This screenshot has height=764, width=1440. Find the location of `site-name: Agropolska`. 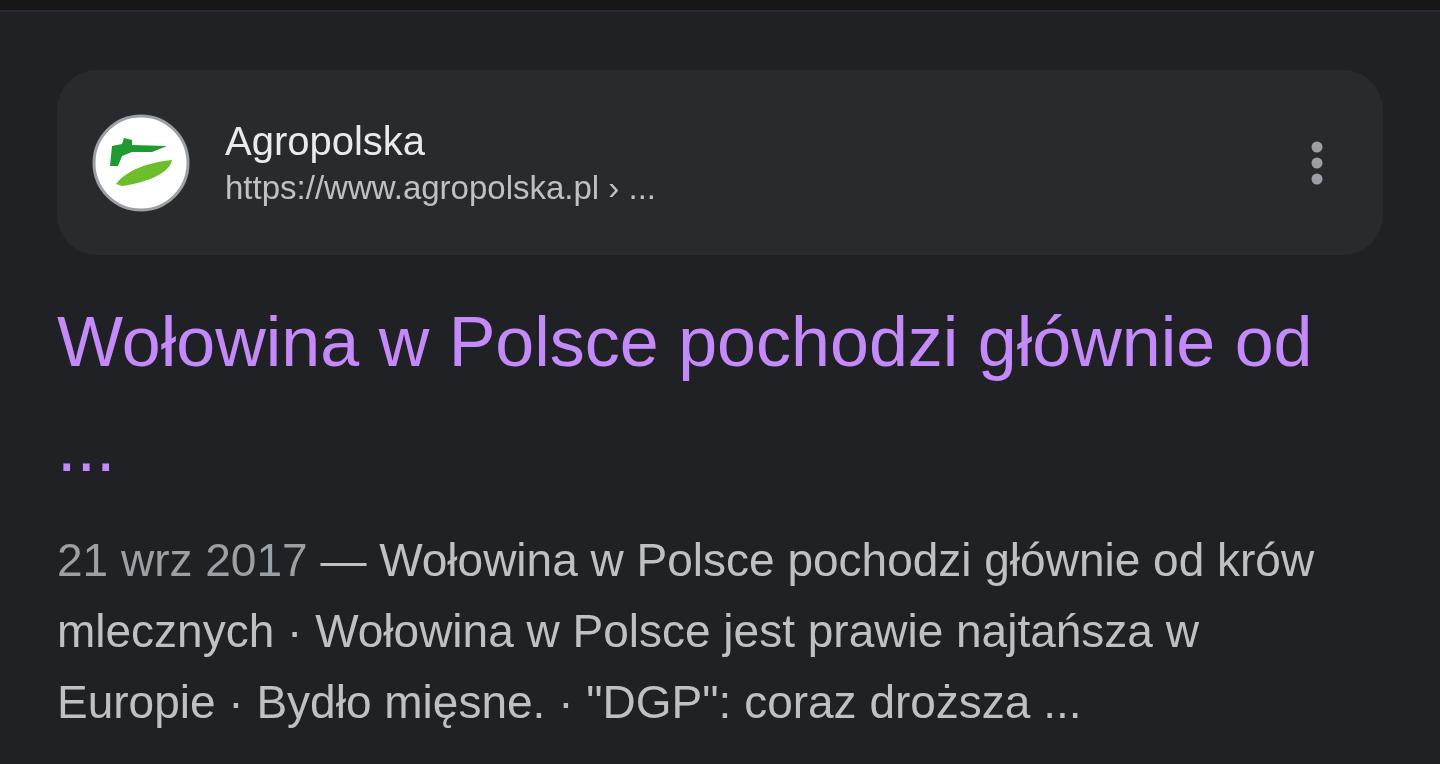

site-name: Agropolska is located at coordinates (326, 141).